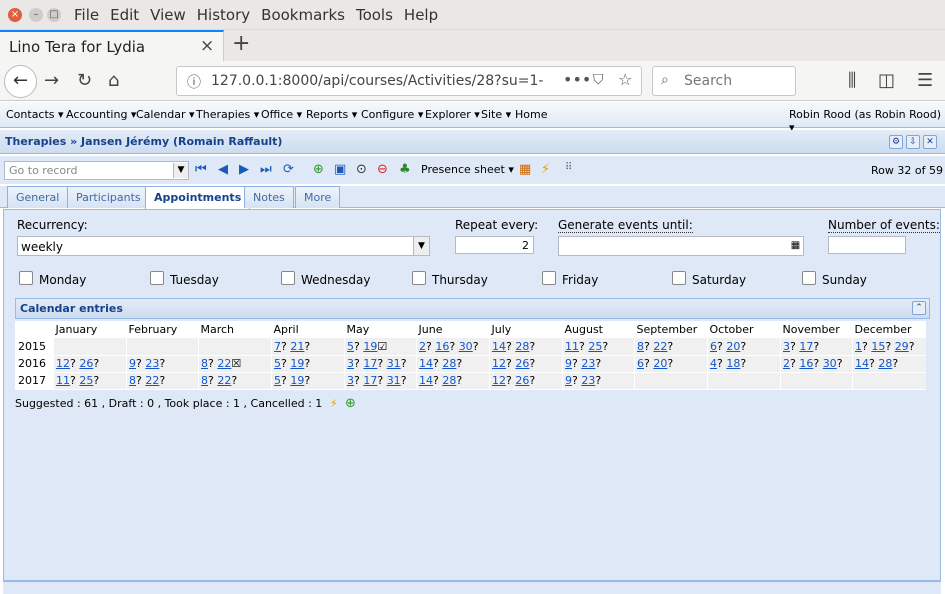 The height and width of the screenshot is (594, 945). Describe the element at coordinates (421, 15) in the screenshot. I see `menu-help: Help` at that location.